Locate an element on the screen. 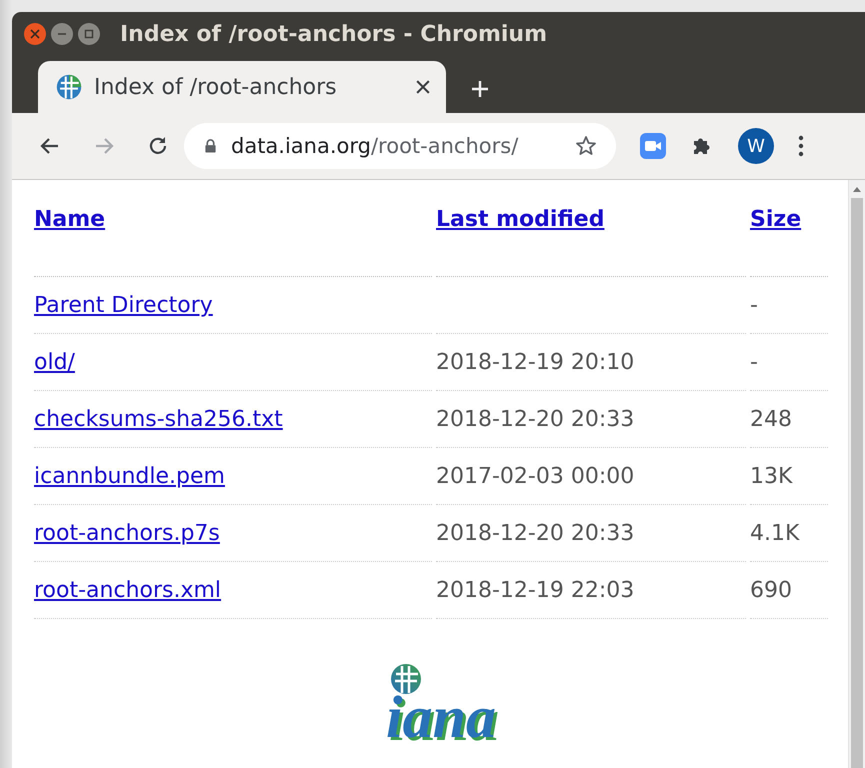 The height and width of the screenshot is (768, 865). video-camera-icon is located at coordinates (653, 146).